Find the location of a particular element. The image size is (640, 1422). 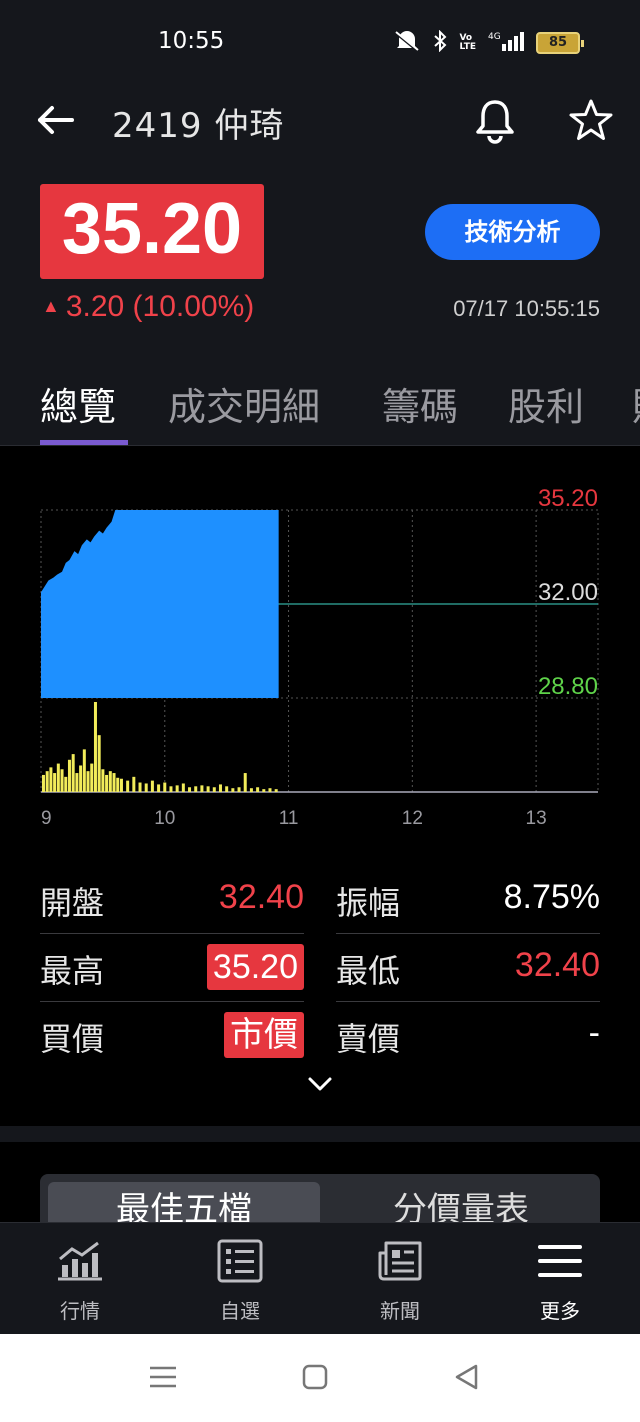

stat-row: 買價 市價 賣價 - is located at coordinates (320, 1036).